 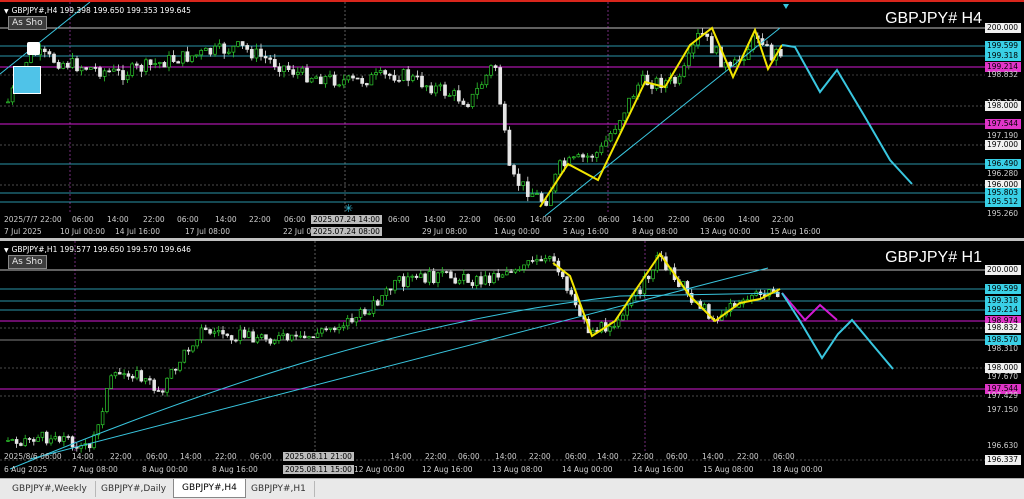 What do you see at coordinates (725, 231) in the screenshot?
I see `time-label: 13 Aug 00:00` at bounding box center [725, 231].